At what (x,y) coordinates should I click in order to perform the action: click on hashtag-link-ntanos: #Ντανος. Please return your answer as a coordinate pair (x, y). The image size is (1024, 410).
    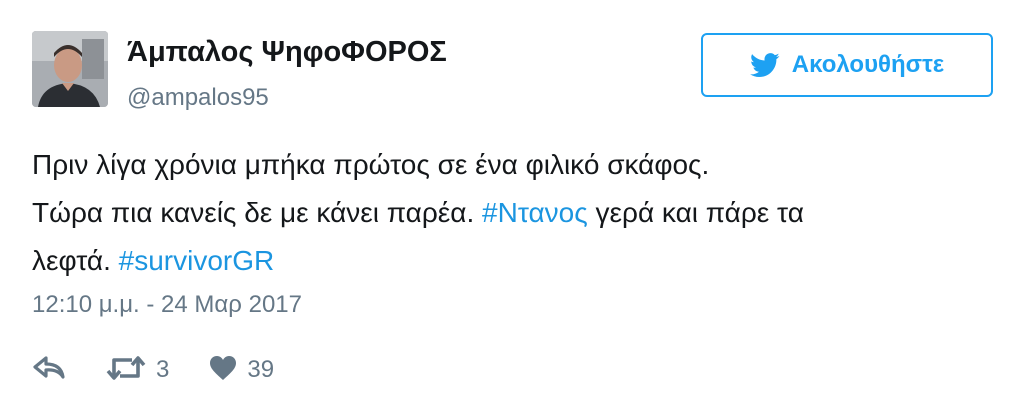
    Looking at the image, I should click on (535, 212).